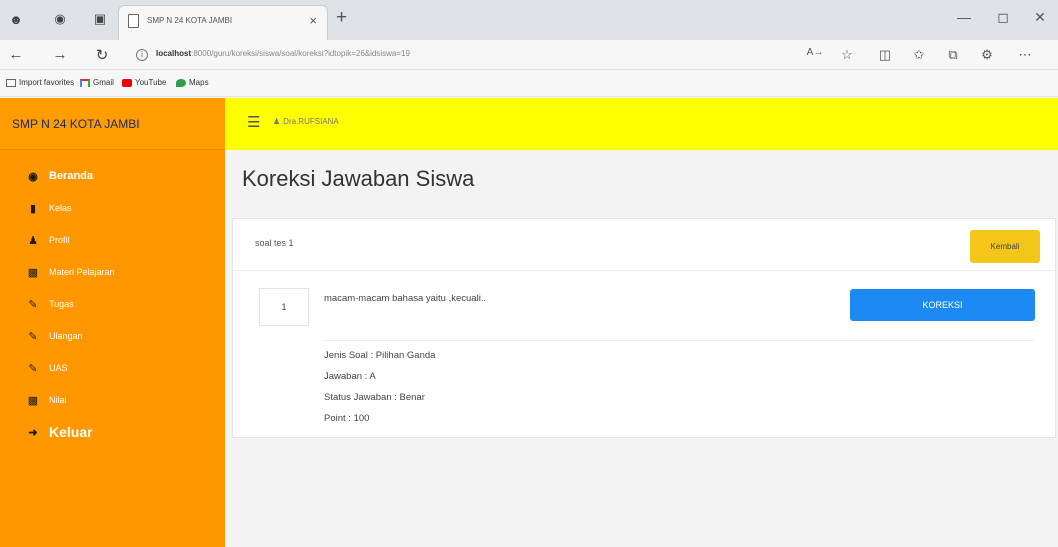 The height and width of the screenshot is (547, 1058). What do you see at coordinates (60, 208) in the screenshot?
I see `sidebar-item-label: Kelas` at bounding box center [60, 208].